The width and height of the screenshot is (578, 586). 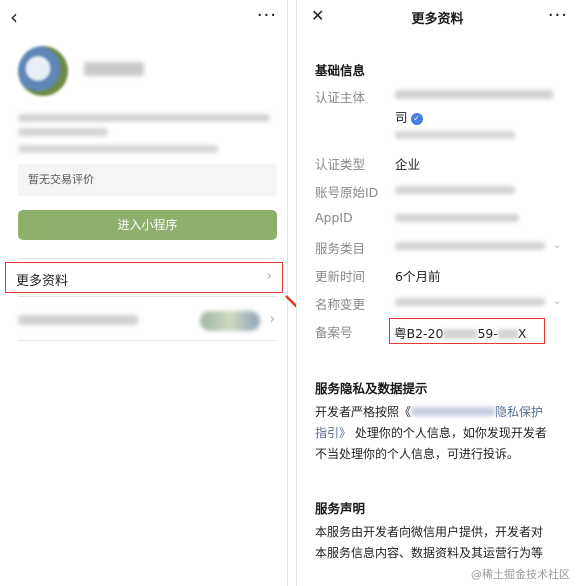 I want to click on watermark: @稀土掘金技术社区, so click(x=520, y=574).